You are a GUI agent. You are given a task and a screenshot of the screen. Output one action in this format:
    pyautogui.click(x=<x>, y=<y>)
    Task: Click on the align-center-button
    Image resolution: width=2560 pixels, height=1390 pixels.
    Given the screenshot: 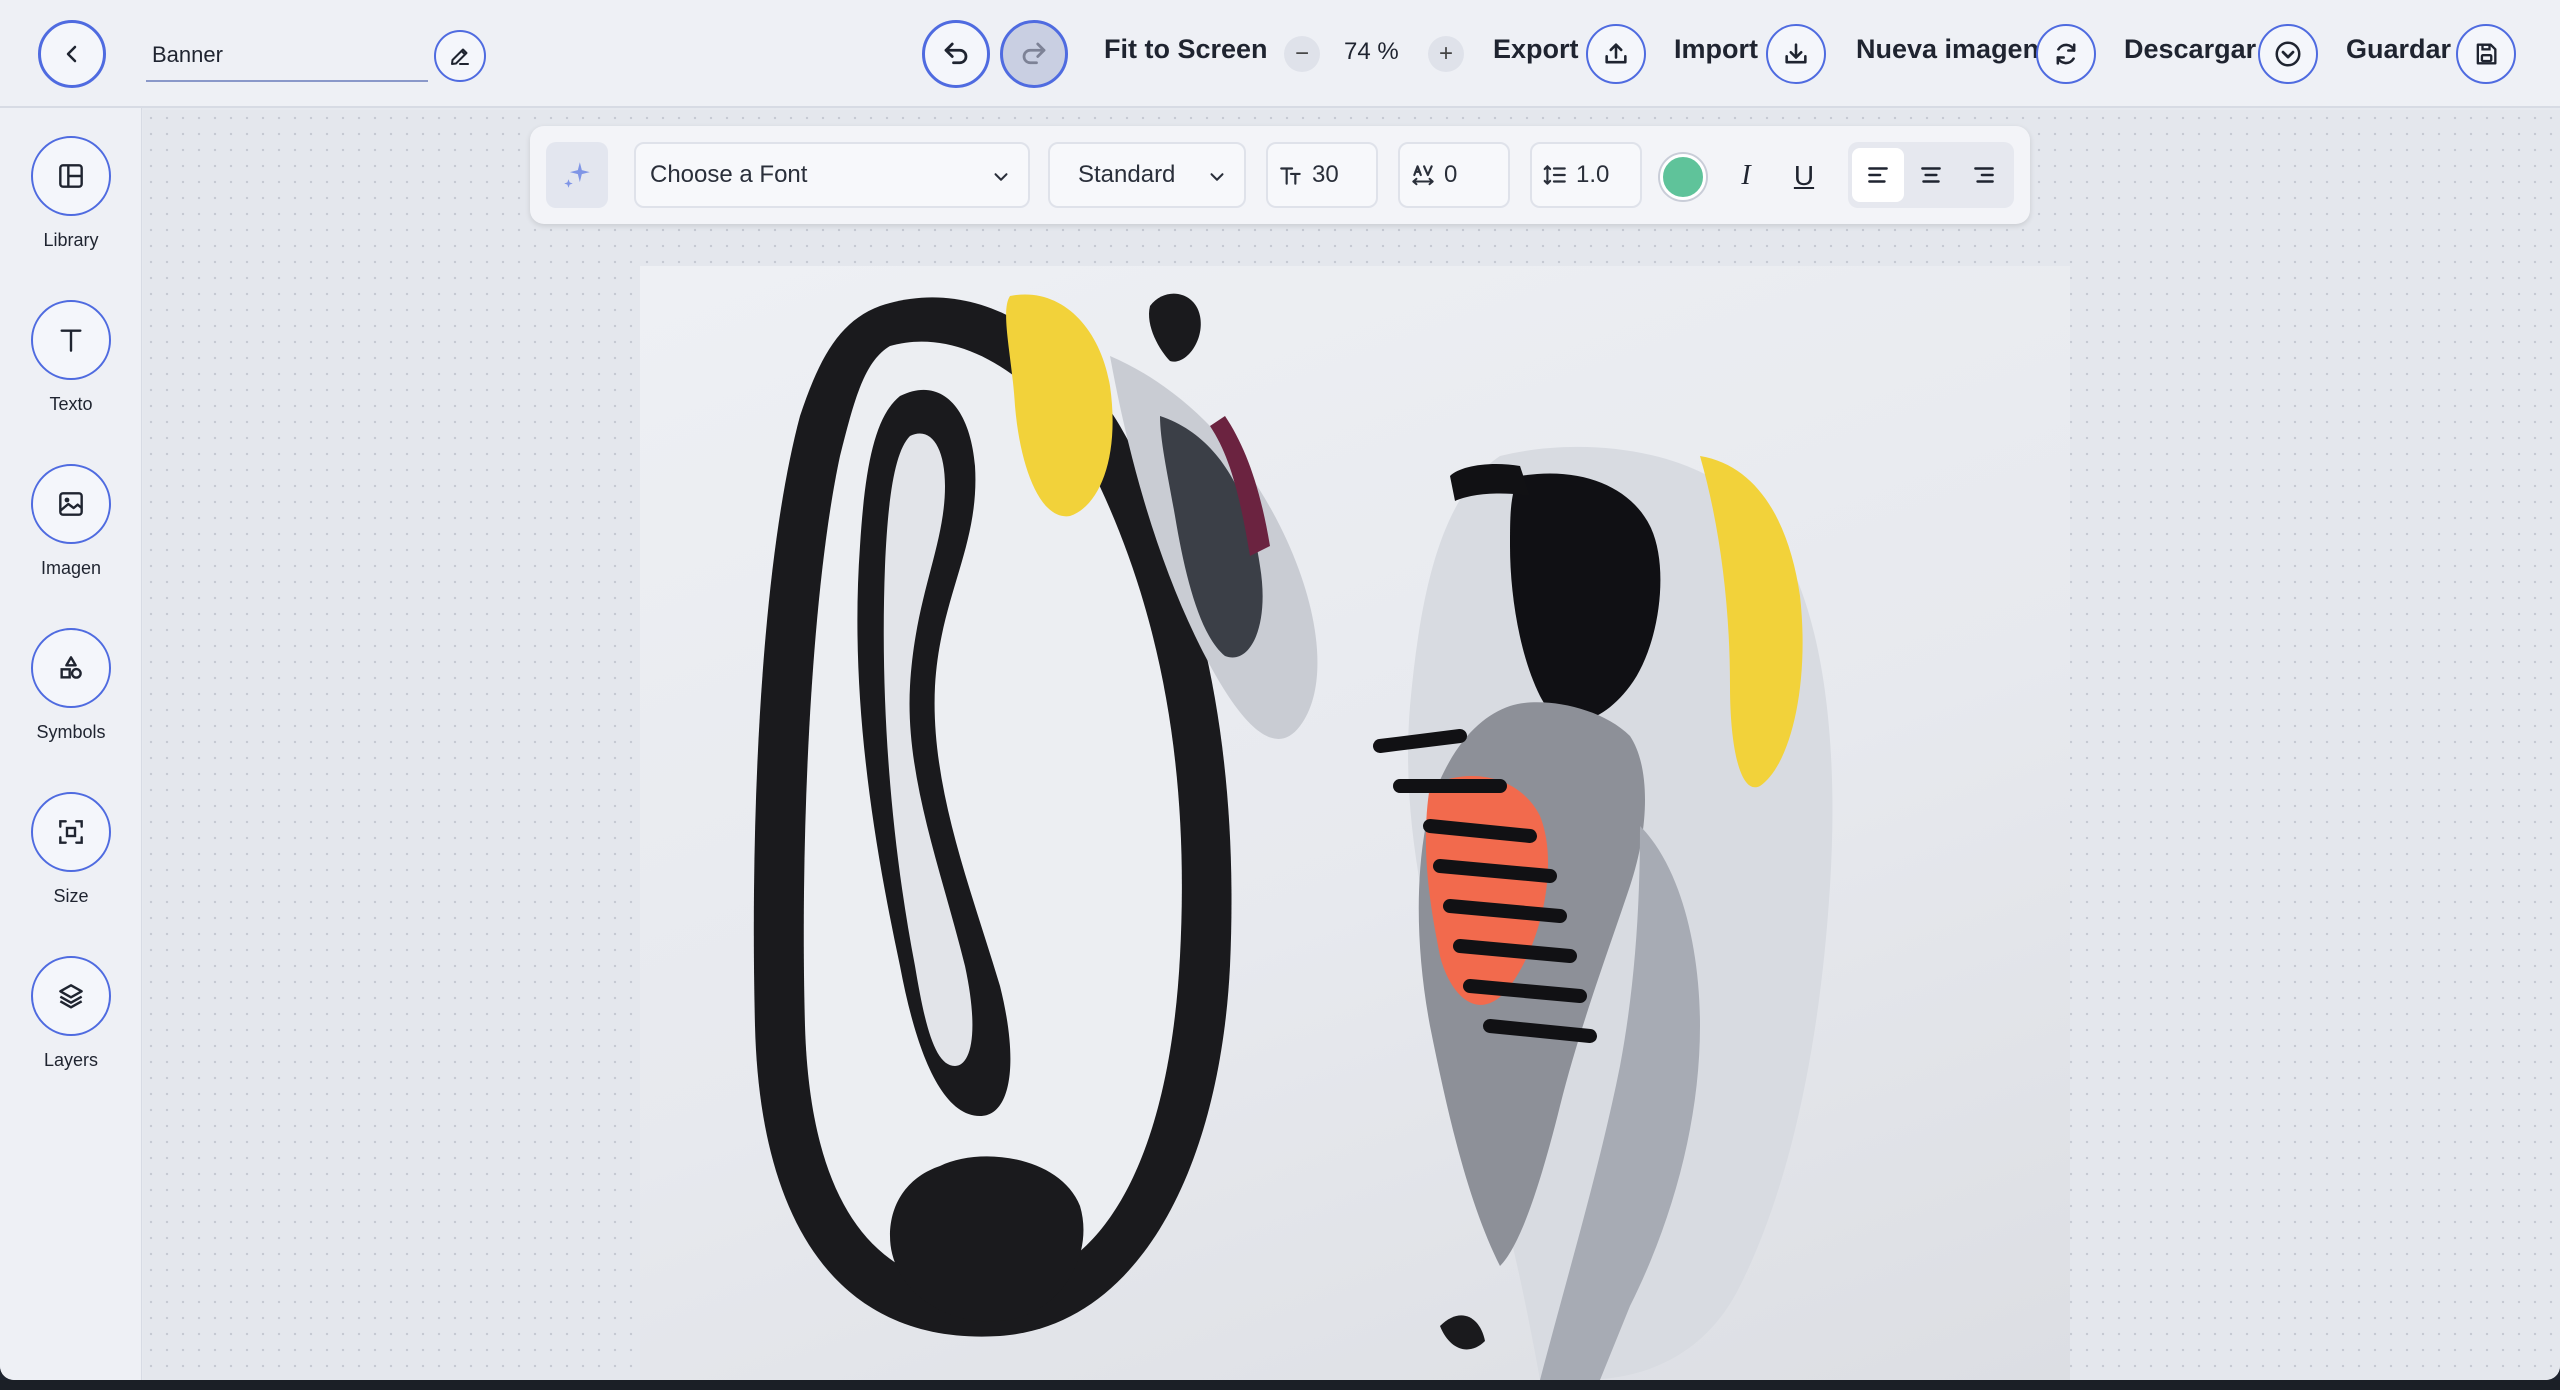 What is the action you would take?
    pyautogui.click(x=1931, y=175)
    